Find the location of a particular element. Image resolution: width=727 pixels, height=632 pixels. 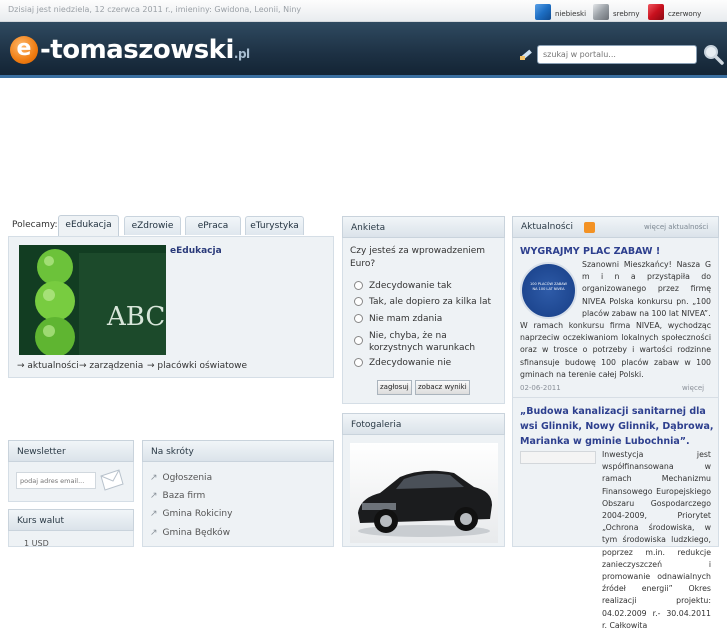

link-placowki-label: placówki oświatowe is located at coordinates (202, 366).